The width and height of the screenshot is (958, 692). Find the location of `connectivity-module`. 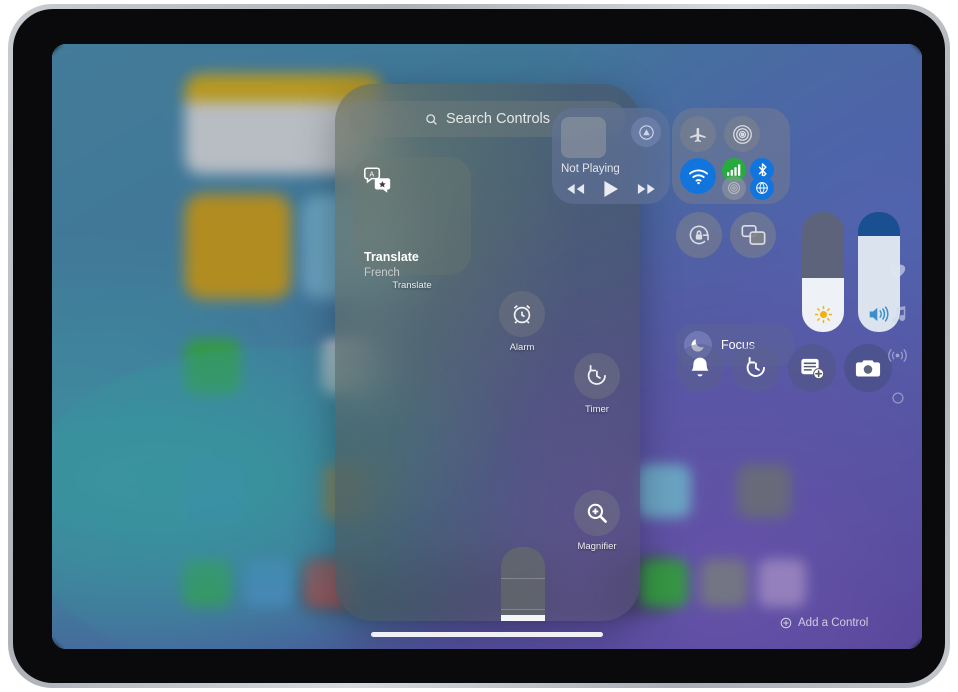

connectivity-module is located at coordinates (731, 156).